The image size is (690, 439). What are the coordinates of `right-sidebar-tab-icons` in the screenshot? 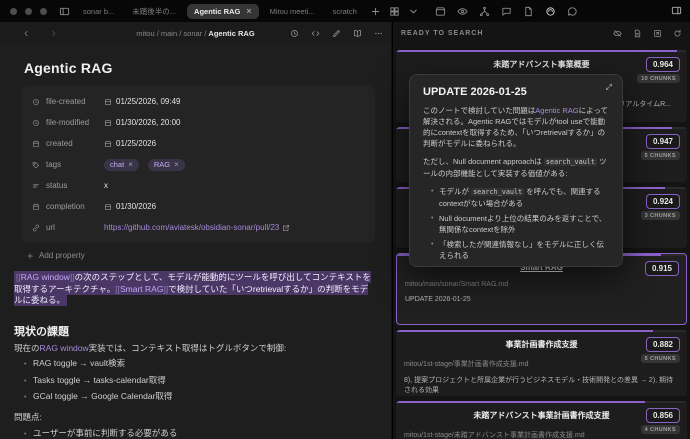 It's located at (506, 11).